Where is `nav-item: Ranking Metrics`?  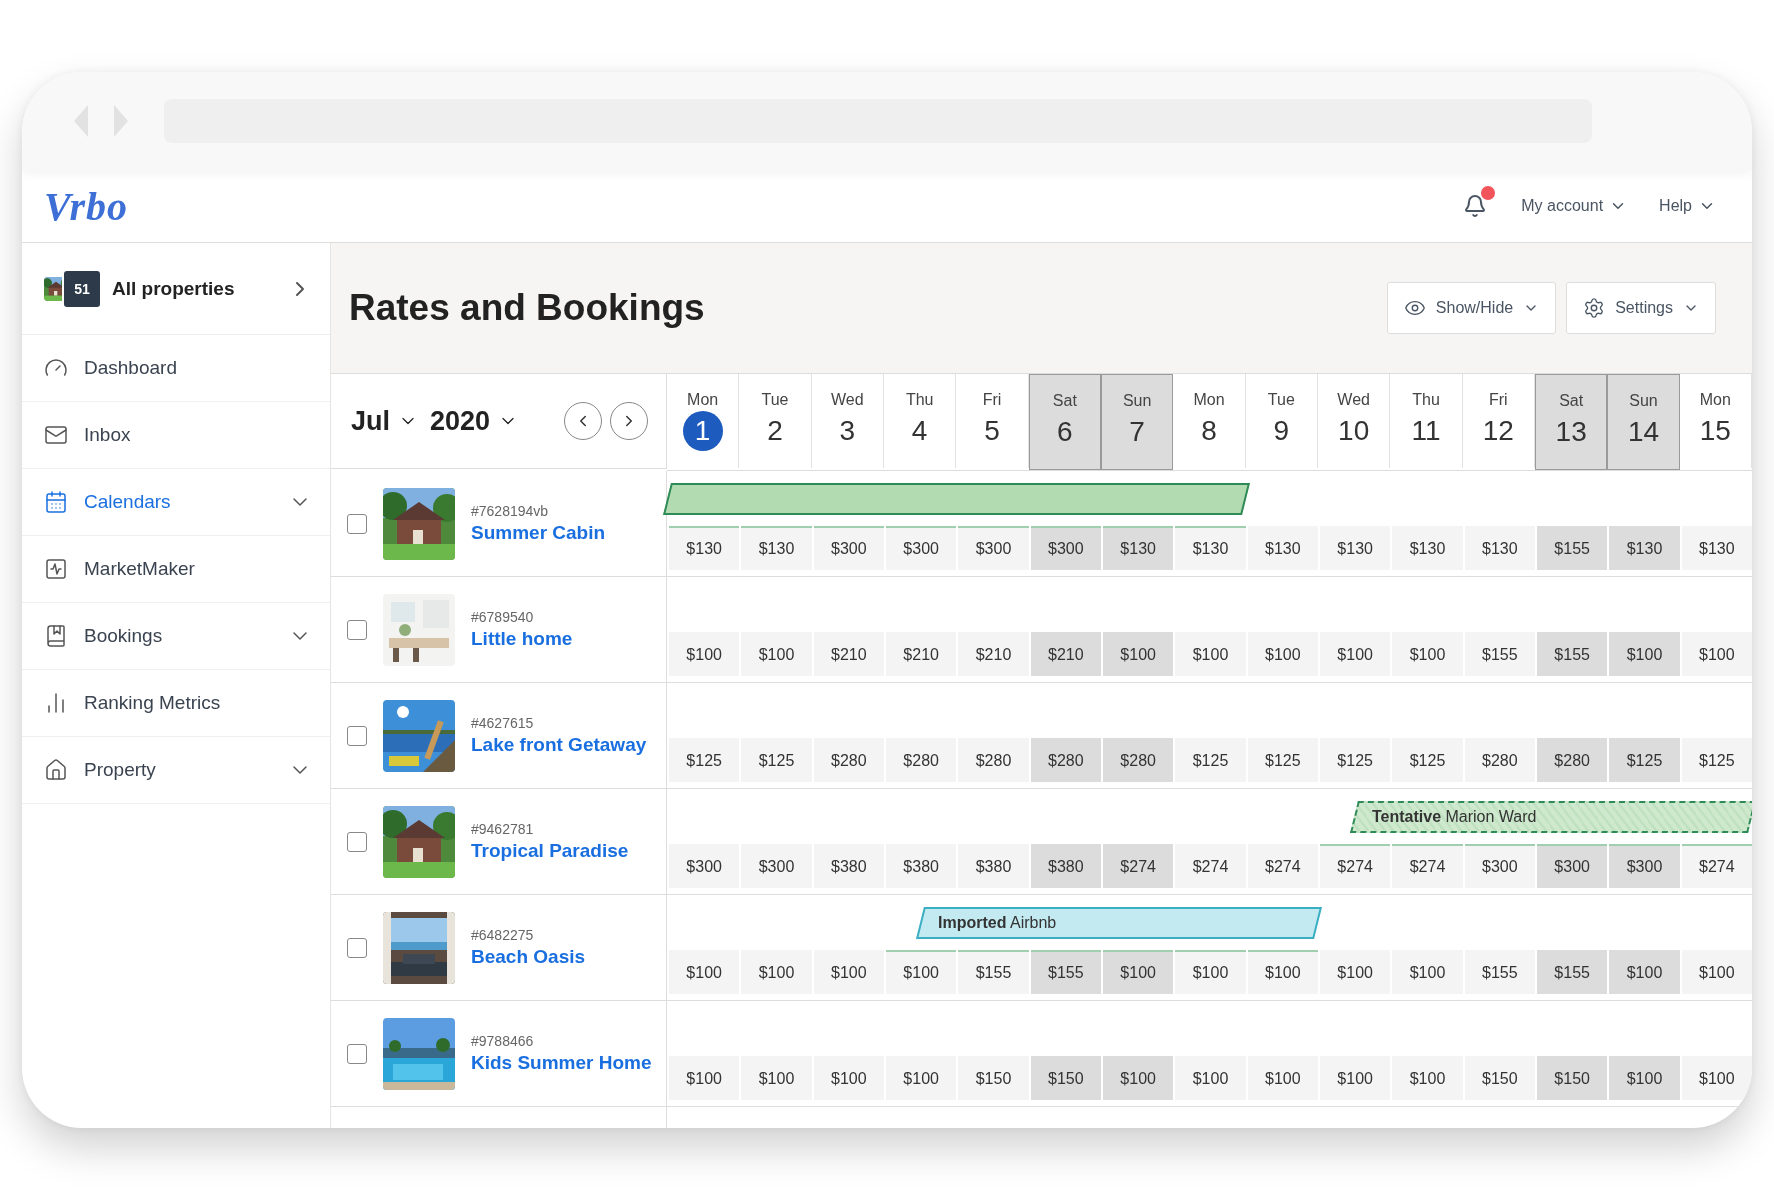 nav-item: Ranking Metrics is located at coordinates (176, 703).